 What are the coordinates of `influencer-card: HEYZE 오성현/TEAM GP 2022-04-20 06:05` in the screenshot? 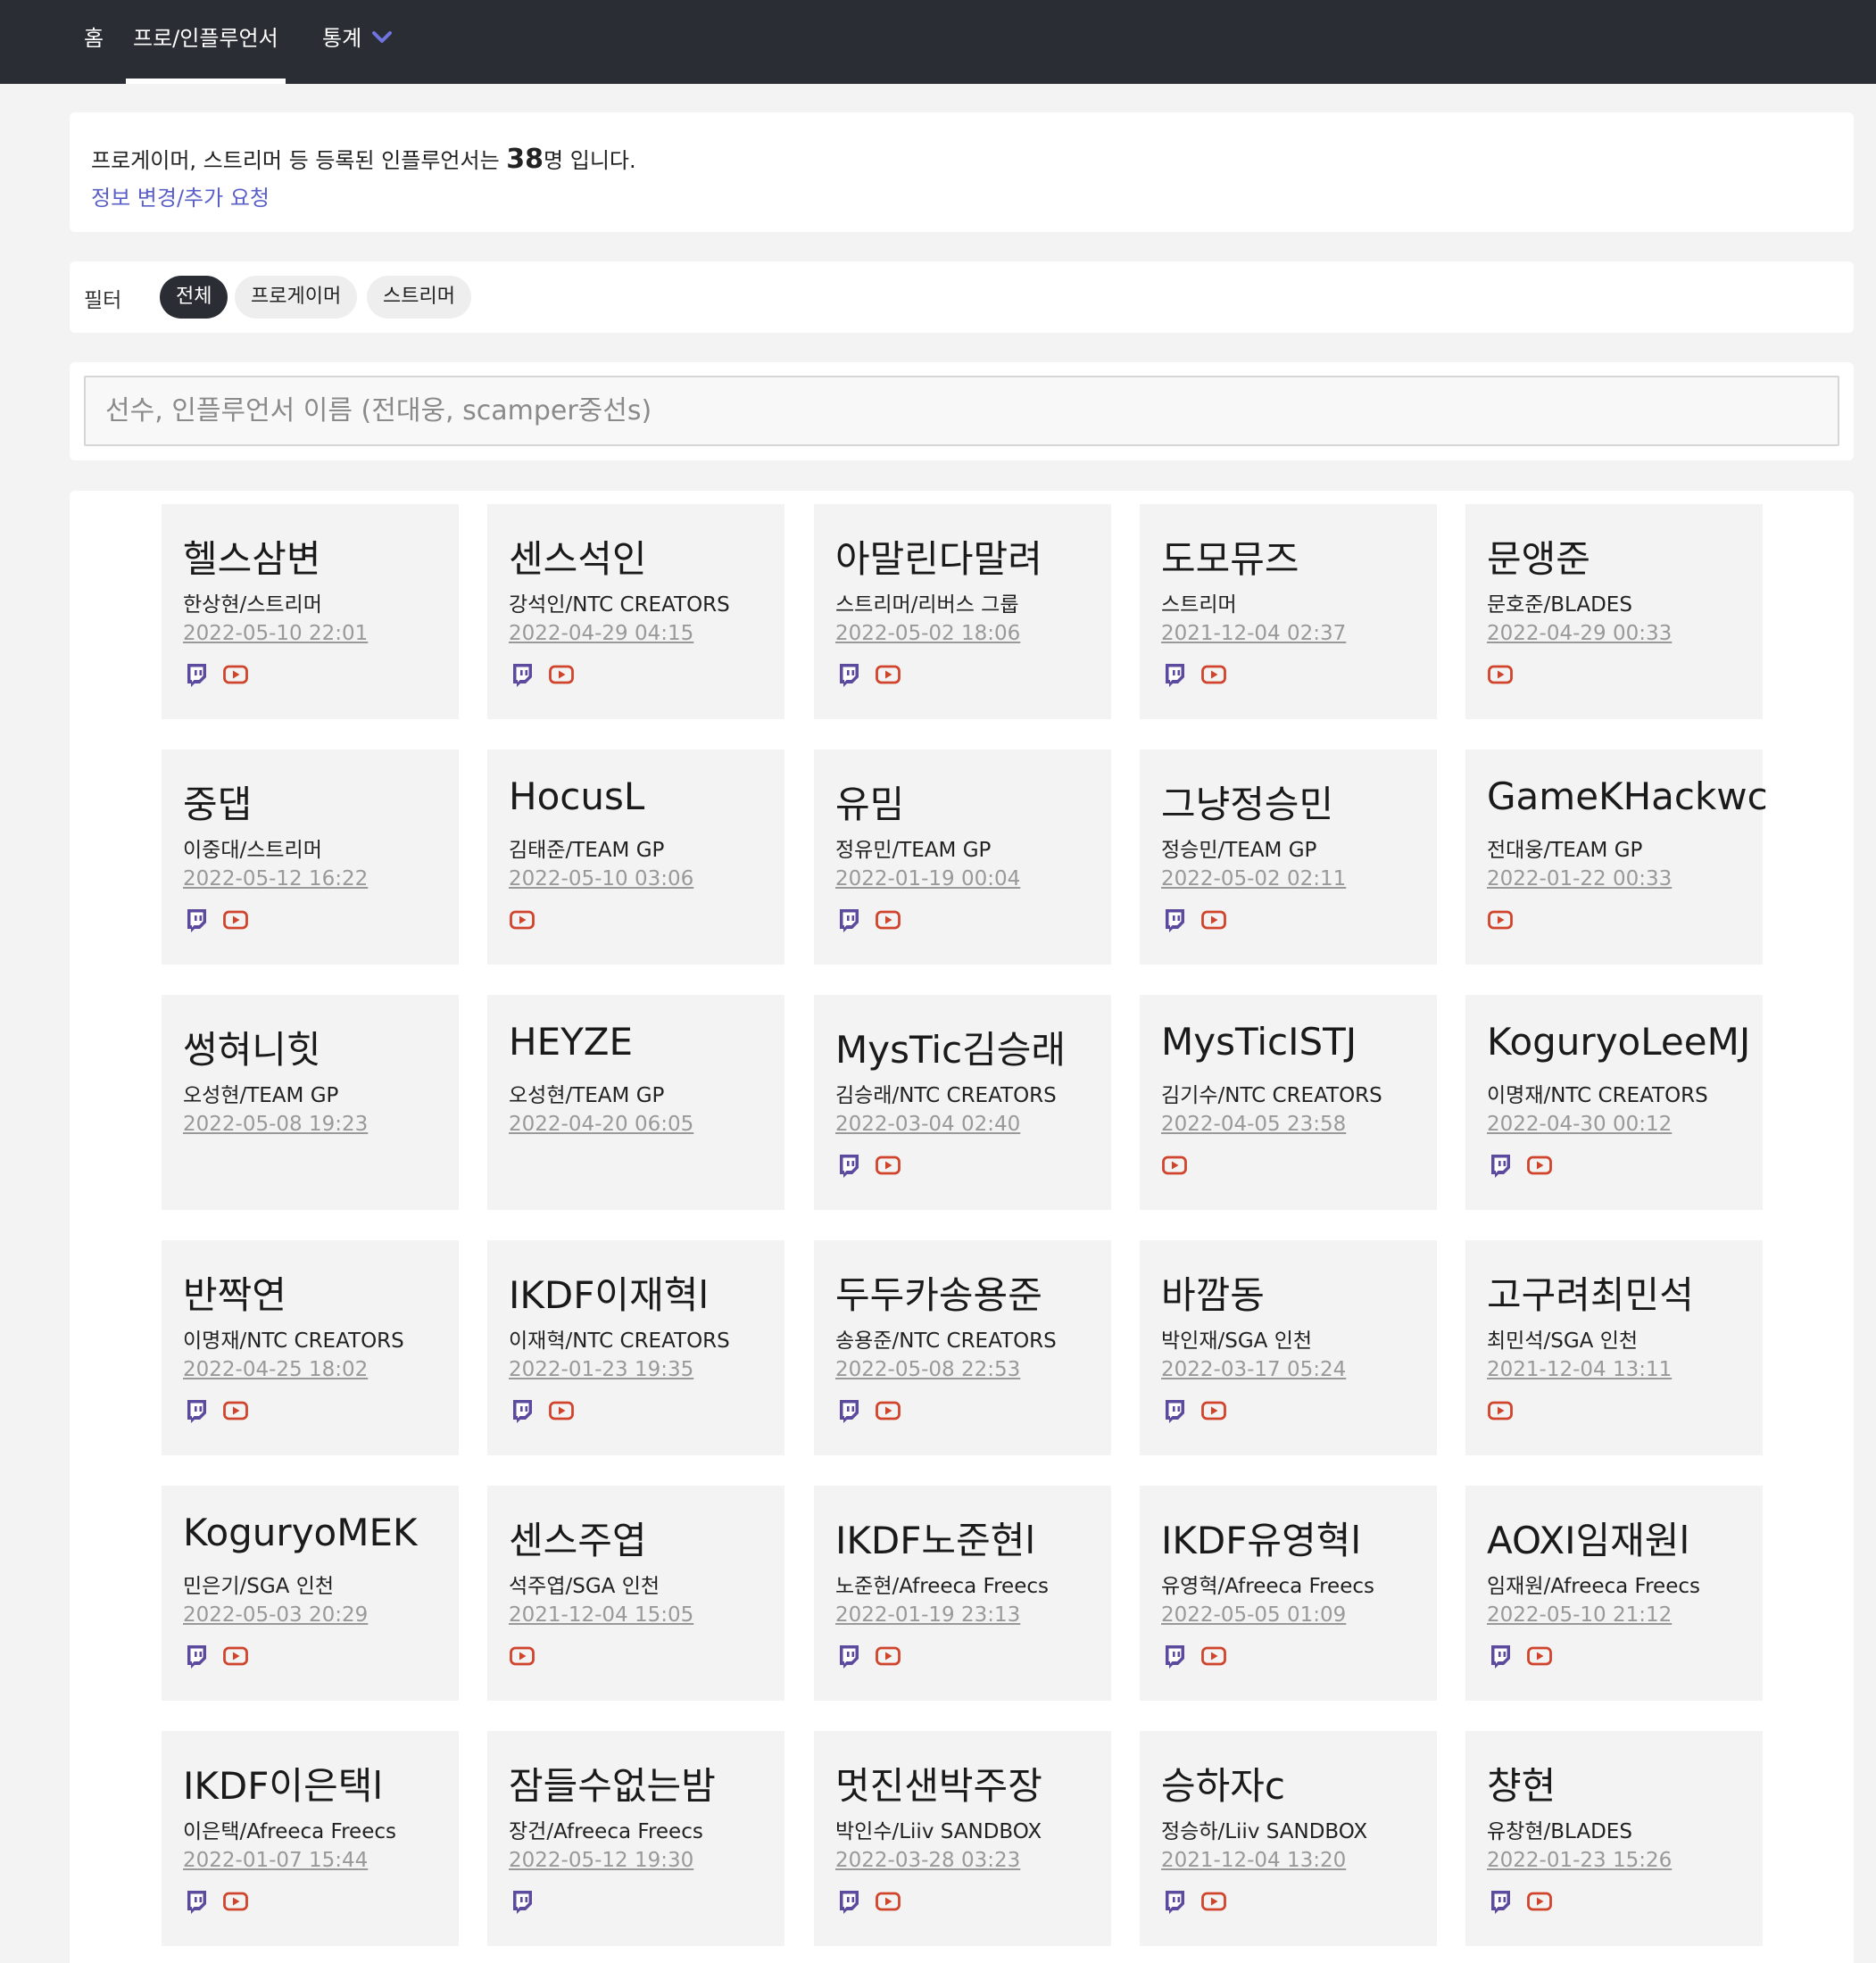 It's located at (635, 1102).